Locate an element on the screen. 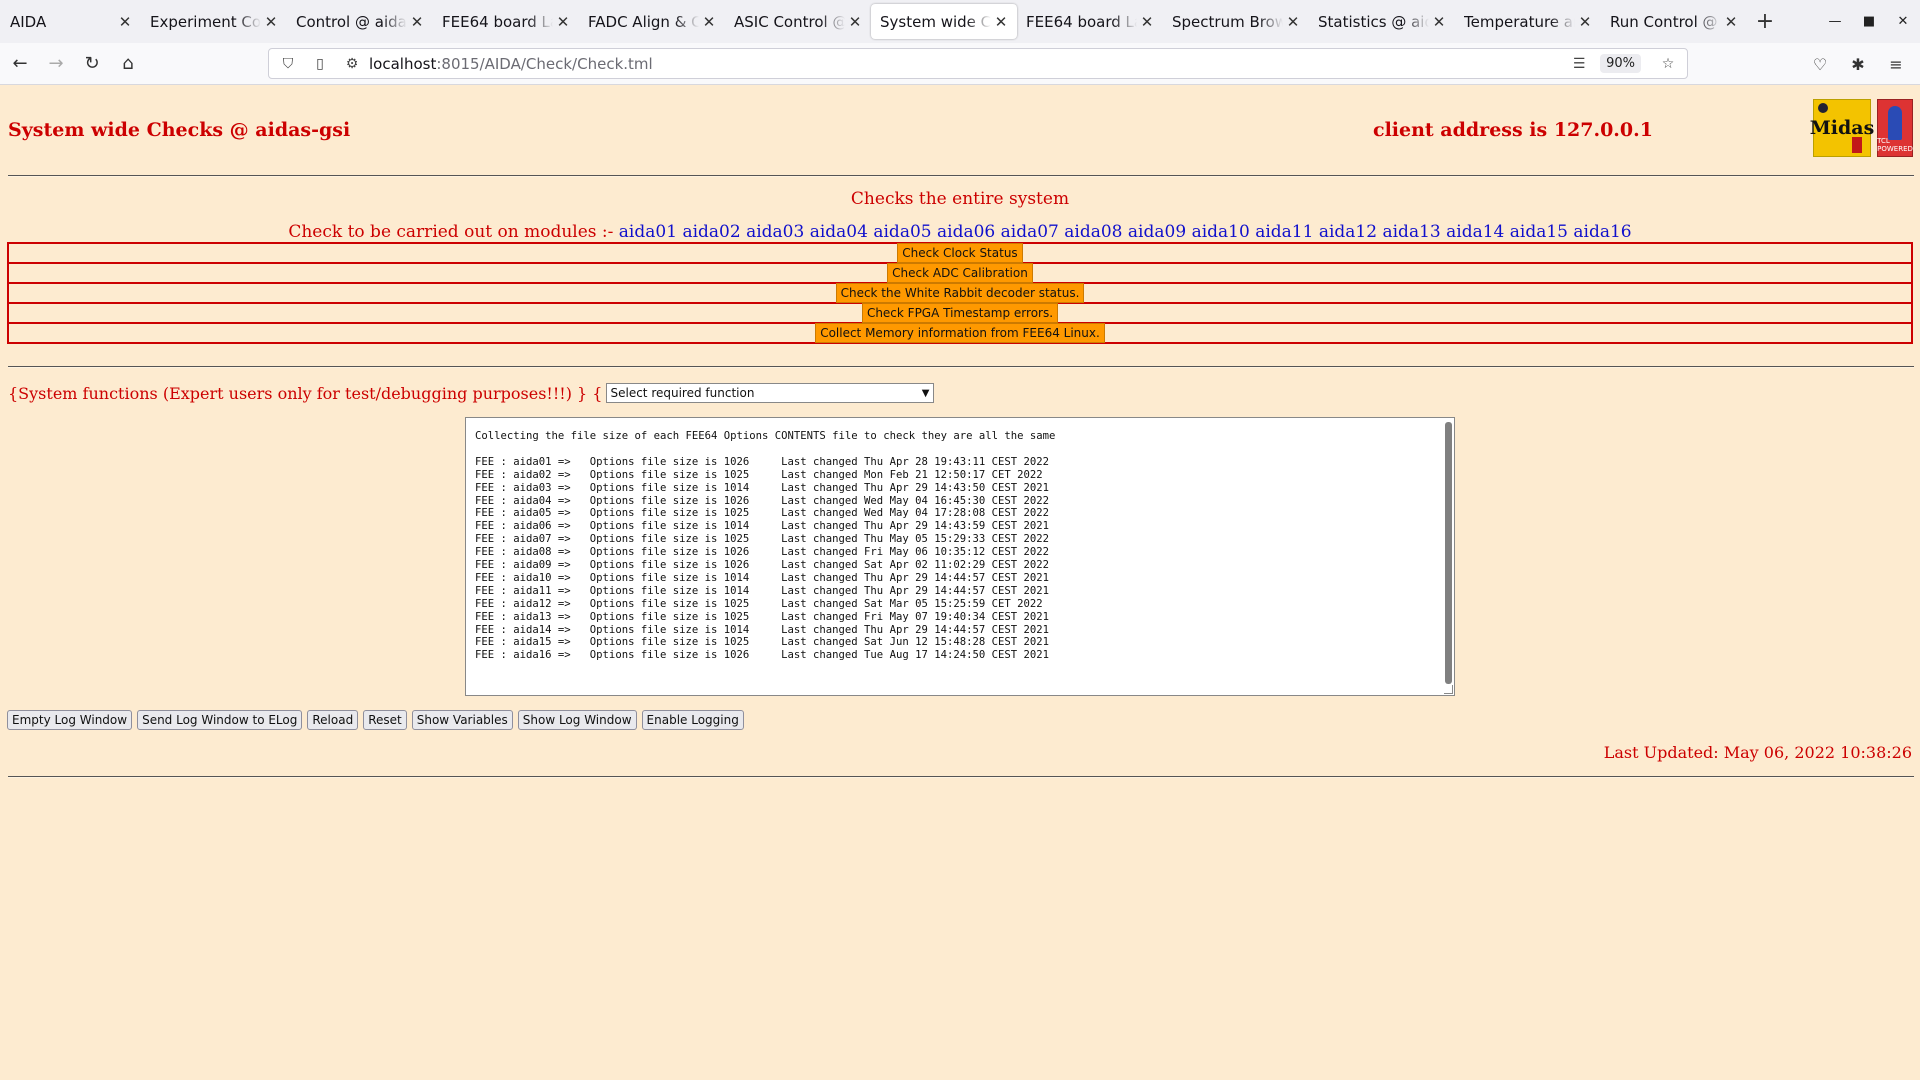 Image resolution: width=1920 pixels, height=1080 pixels. url-text: localhost:8015/AIDA/Check/Check.tml is located at coordinates (511, 64).